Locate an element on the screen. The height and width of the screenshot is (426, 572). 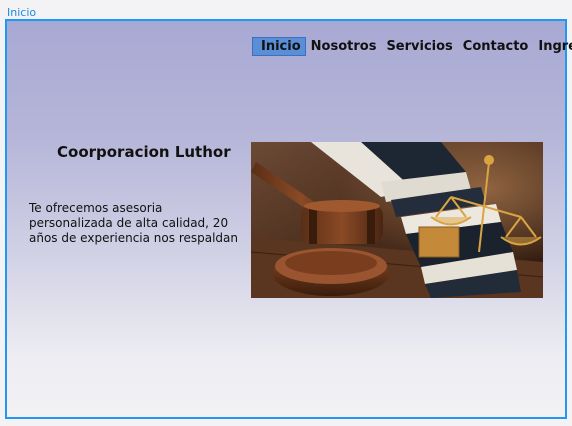
nav-item-ingresar: Ingresar is located at coordinates (552, 46).